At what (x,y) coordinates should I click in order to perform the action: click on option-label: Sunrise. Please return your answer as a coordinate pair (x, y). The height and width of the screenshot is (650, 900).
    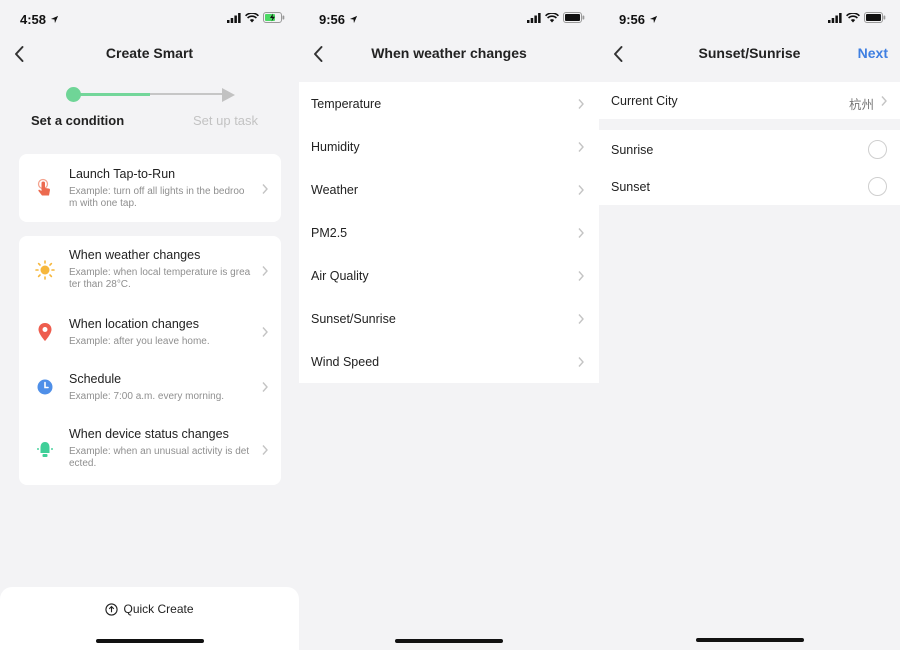
    Looking at the image, I should click on (632, 150).